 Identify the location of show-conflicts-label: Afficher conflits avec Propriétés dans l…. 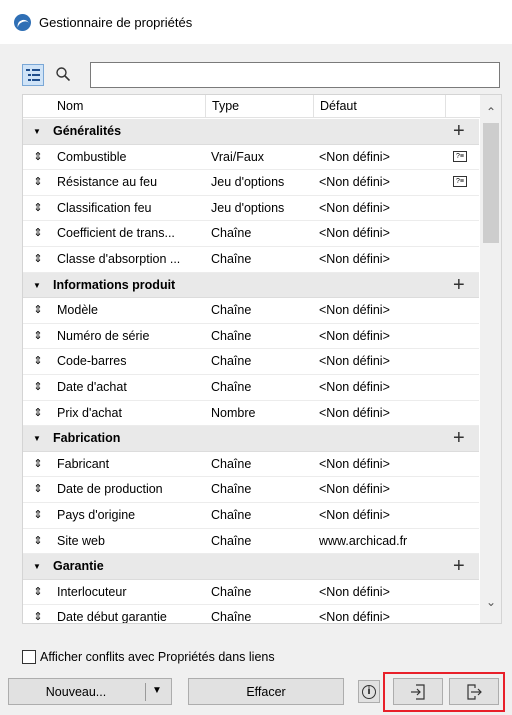
(157, 657).